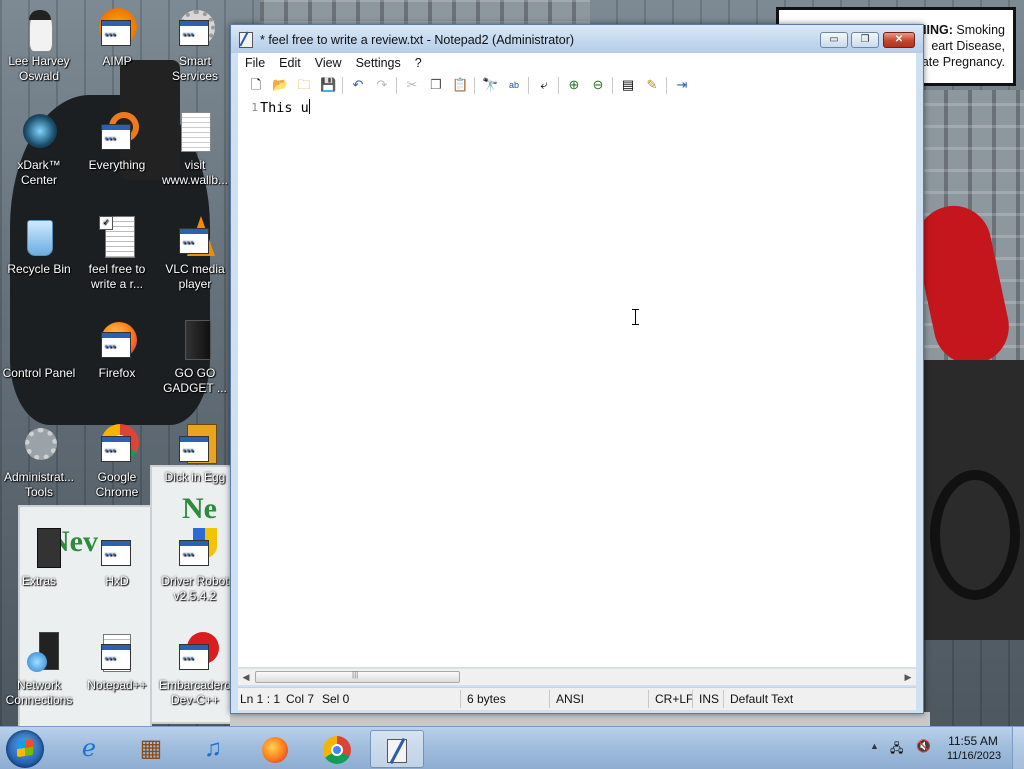 The width and height of the screenshot is (1024, 769). Describe the element at coordinates (39, 246) in the screenshot. I see `desktop-icon-recycle-bin: Recycle Bin` at that location.